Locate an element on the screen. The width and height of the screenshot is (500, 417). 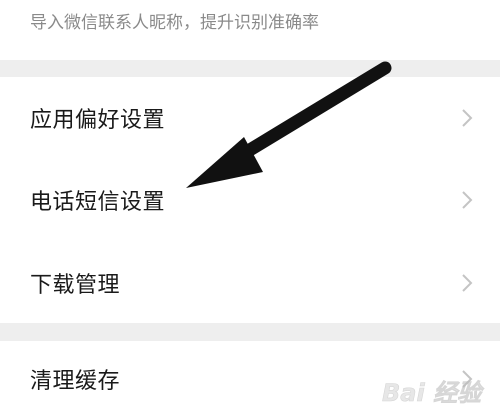
settings-item-label: 下载管理 is located at coordinates (75, 285).